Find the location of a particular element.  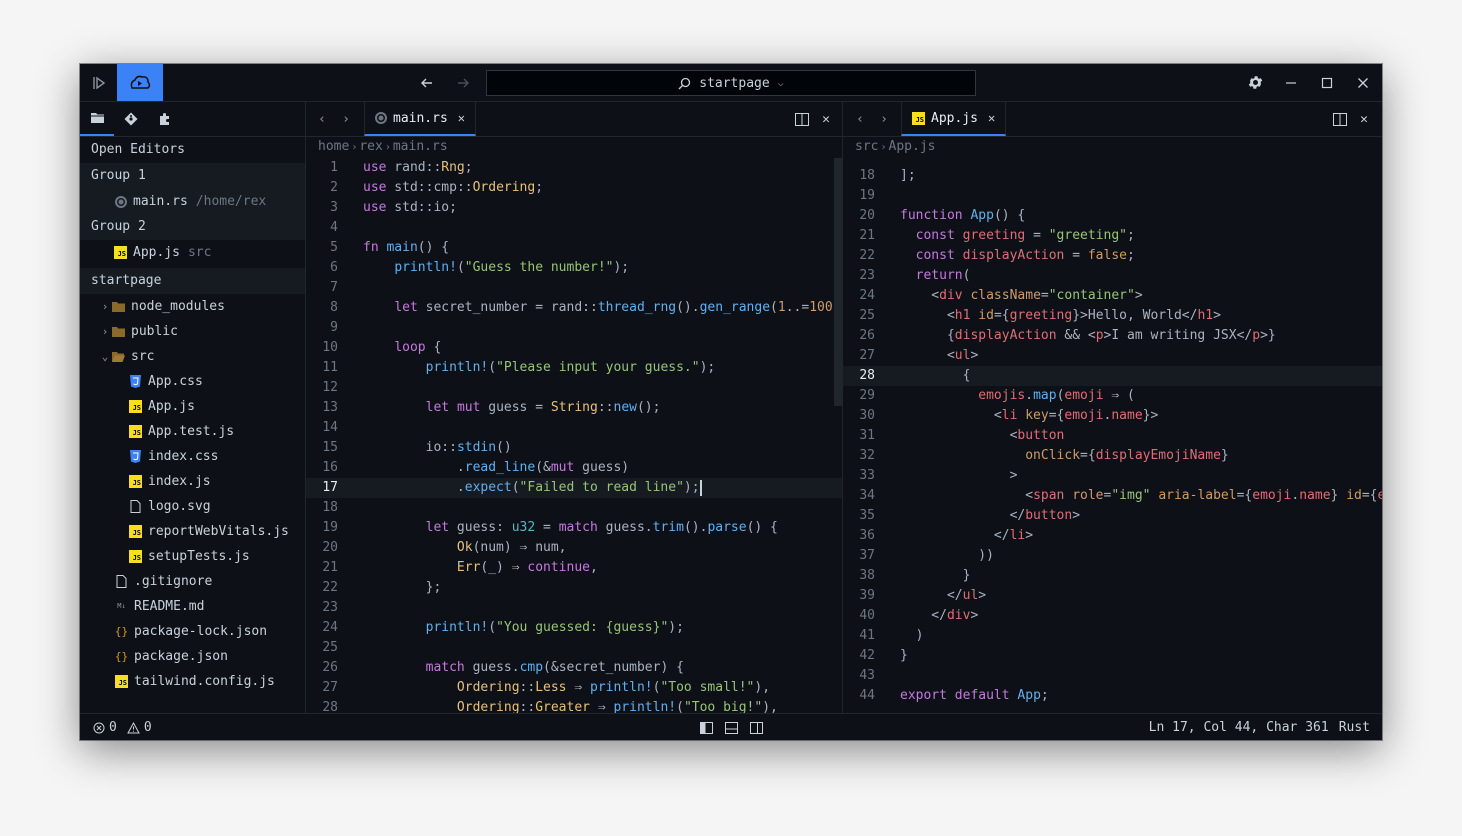

code-line: 42} is located at coordinates (1112, 656).